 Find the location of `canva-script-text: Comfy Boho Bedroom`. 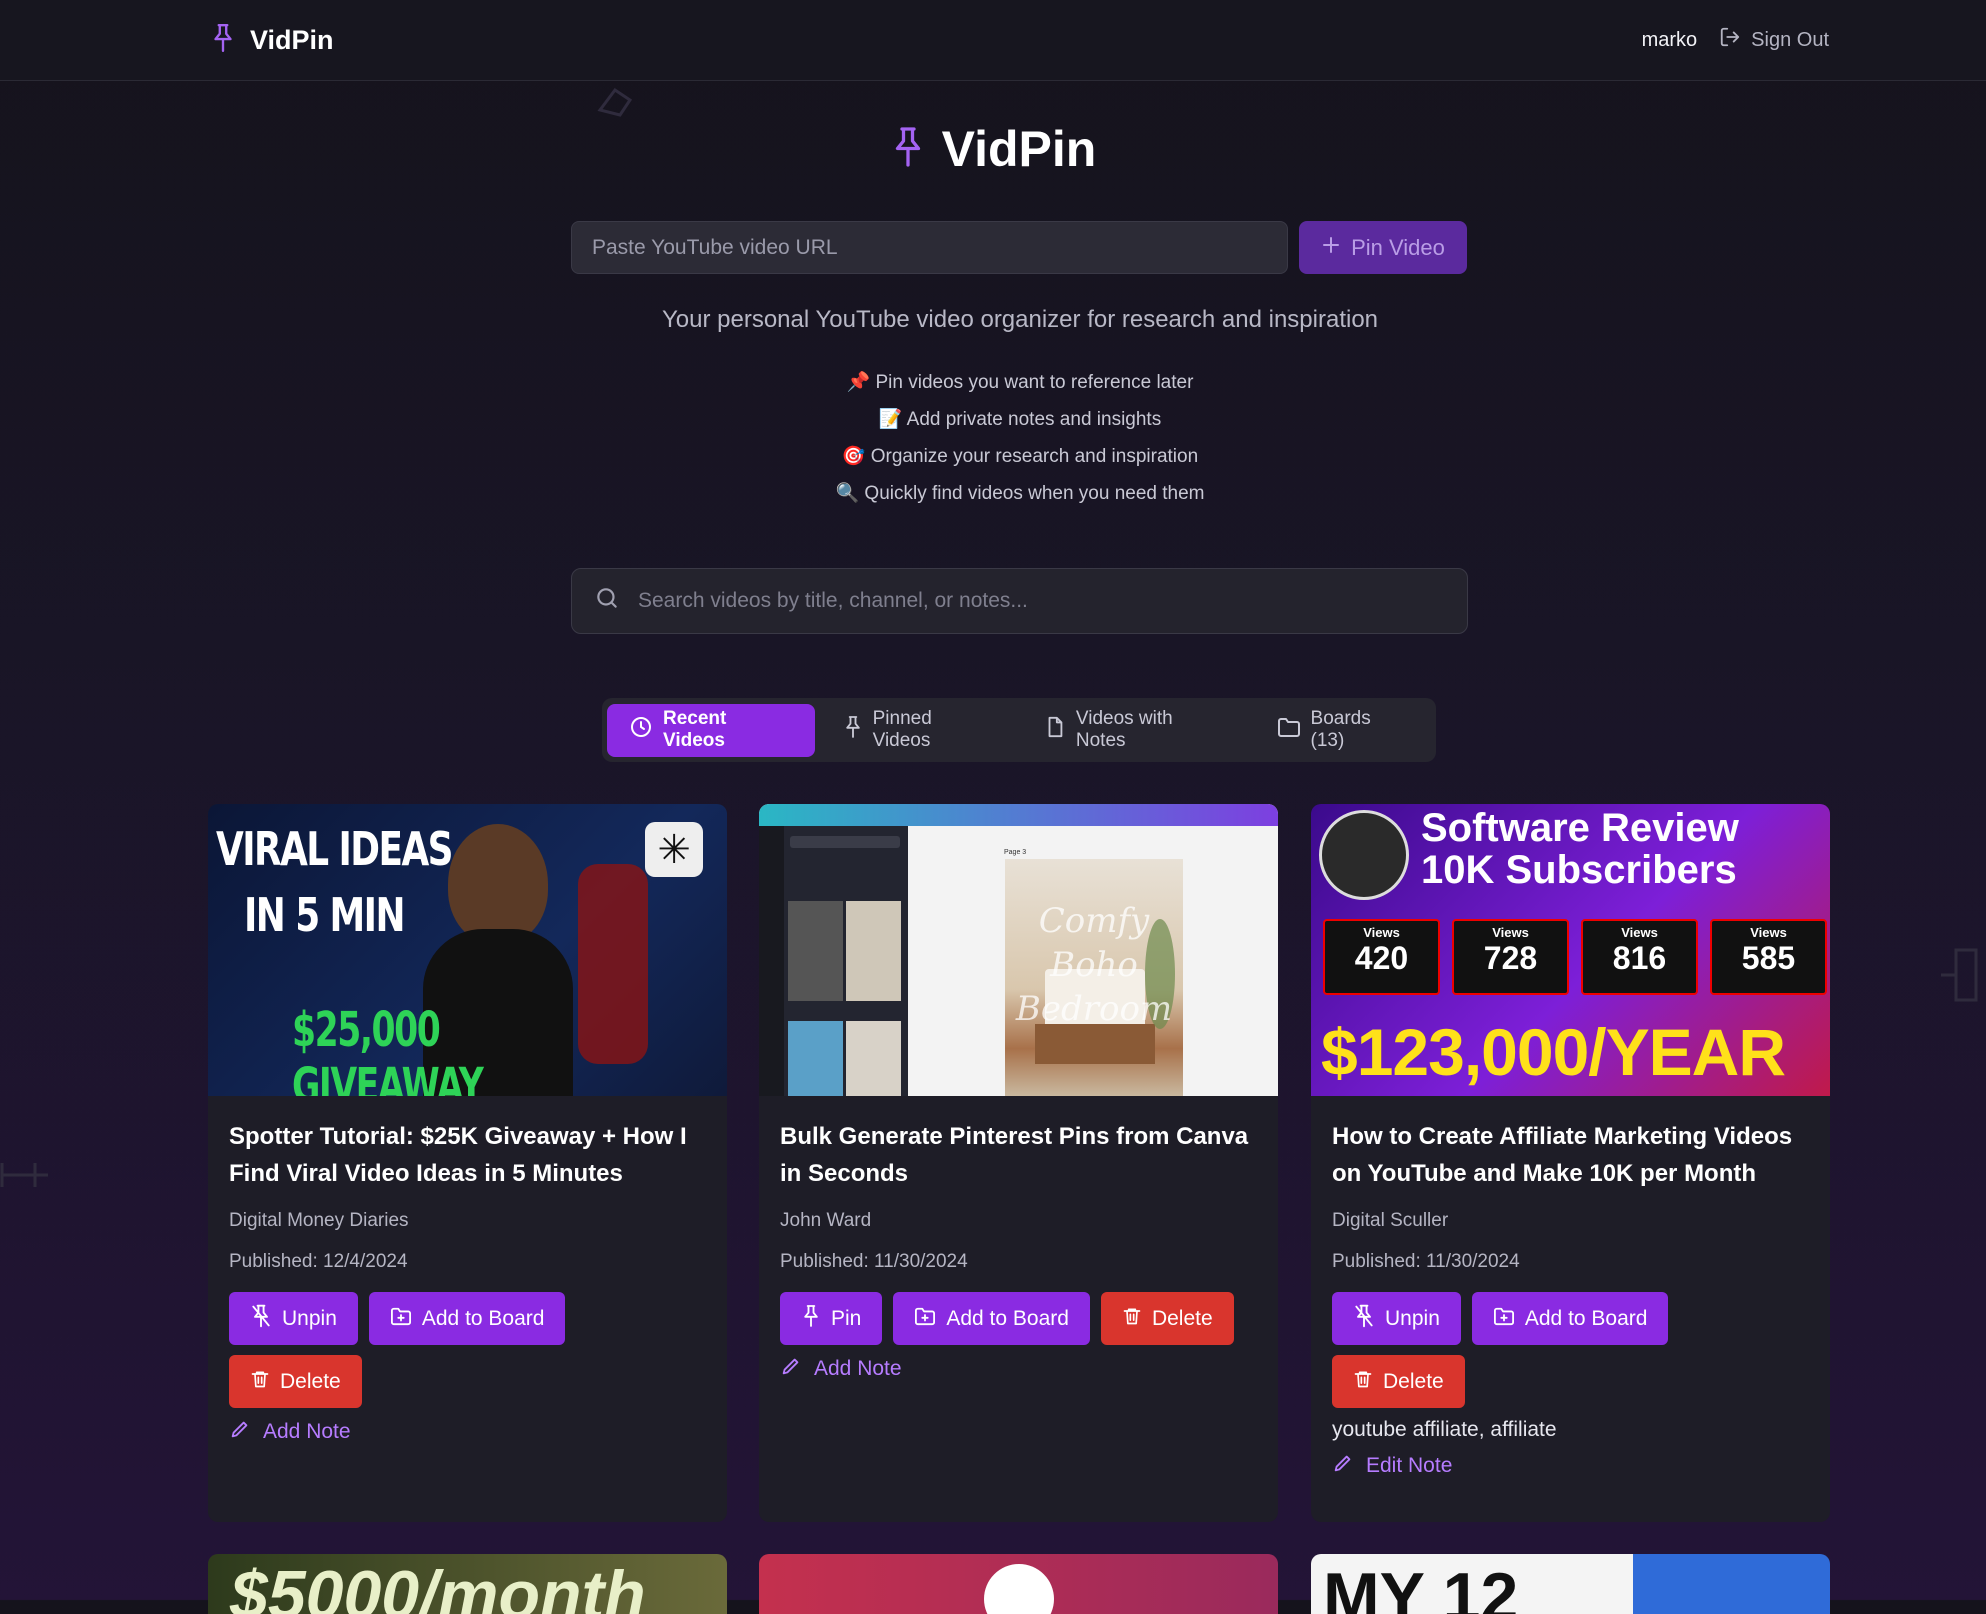

canva-script-text: Comfy Boho Bedroom is located at coordinates (1094, 965).